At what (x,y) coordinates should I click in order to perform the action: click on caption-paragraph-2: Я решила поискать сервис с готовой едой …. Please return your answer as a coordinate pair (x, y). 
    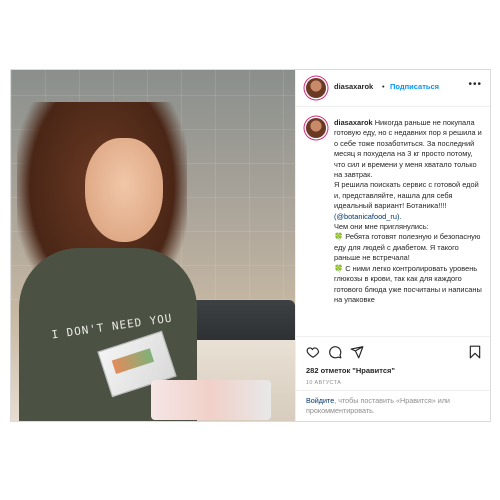
    Looking at the image, I should click on (406, 195).